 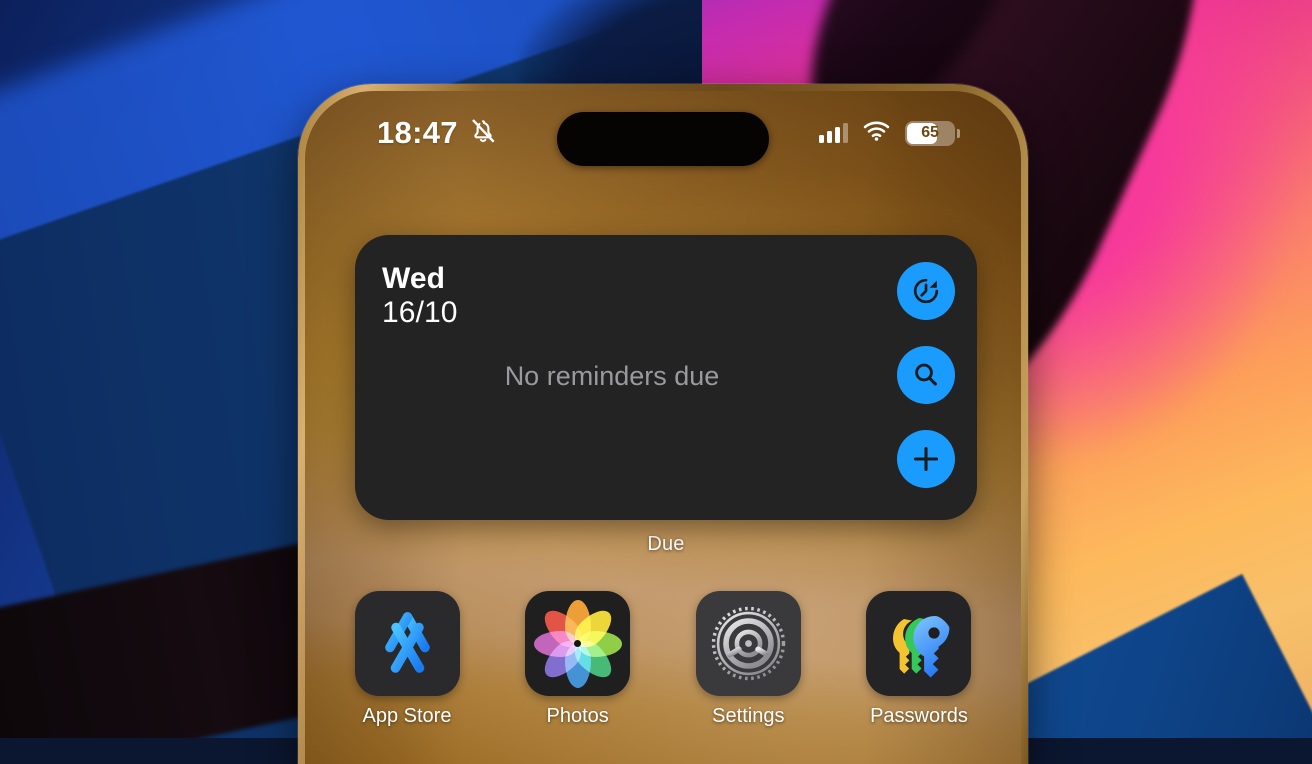 I want to click on battery-icon: 65, so click(x=930, y=133).